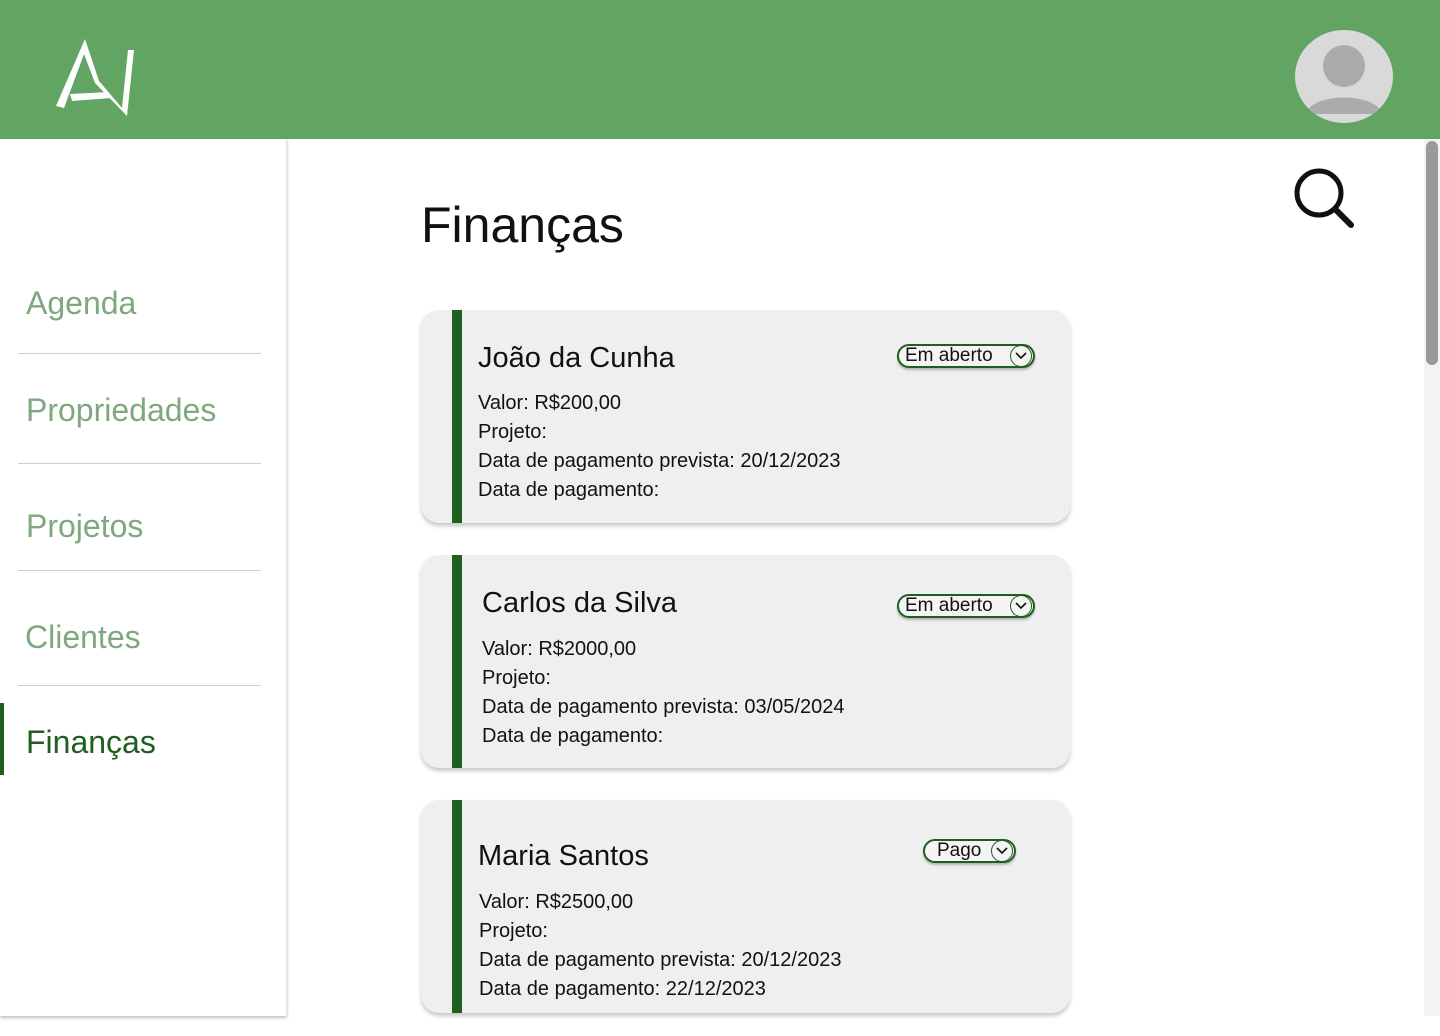  What do you see at coordinates (1432, 253) in the screenshot?
I see `scrollbar-thumb` at bounding box center [1432, 253].